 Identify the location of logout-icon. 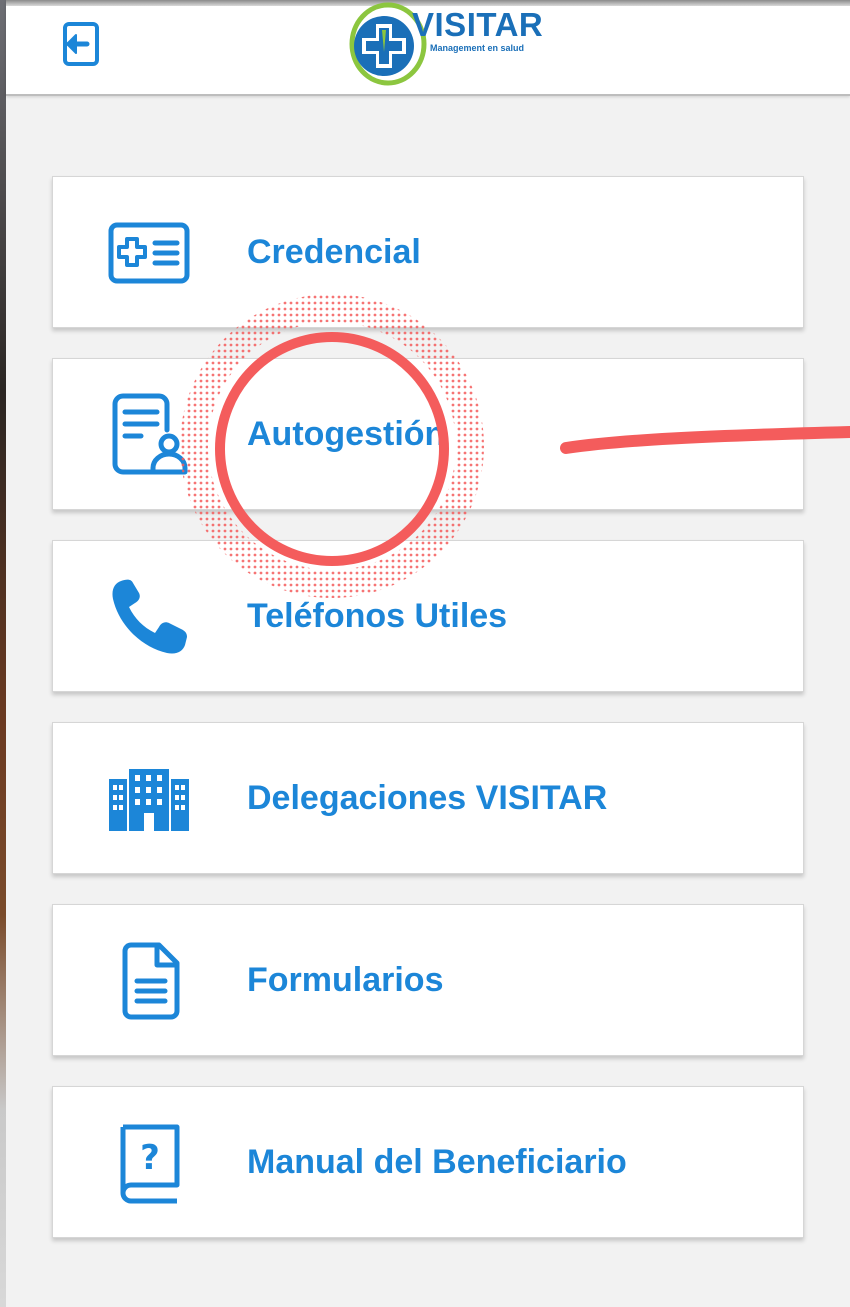
(81, 44).